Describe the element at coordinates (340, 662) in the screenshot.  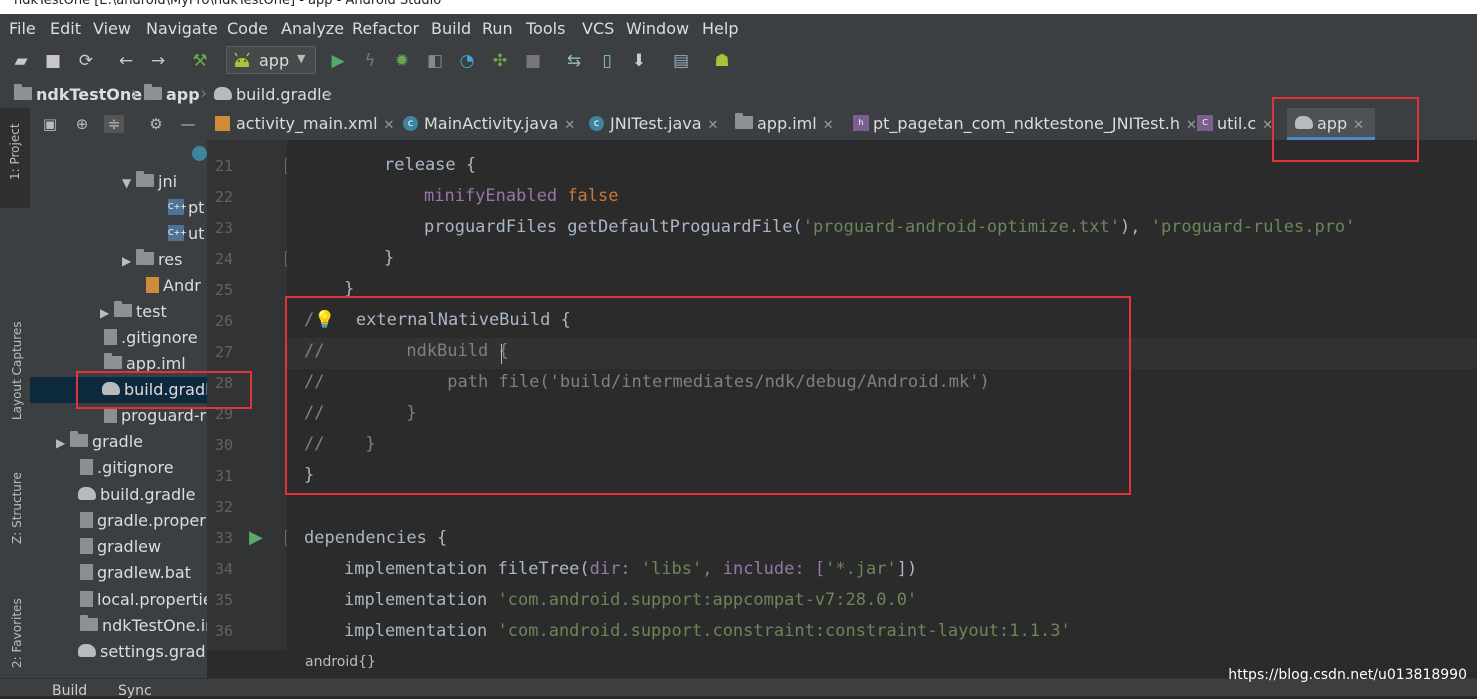
I see `structure-path: android{}` at that location.